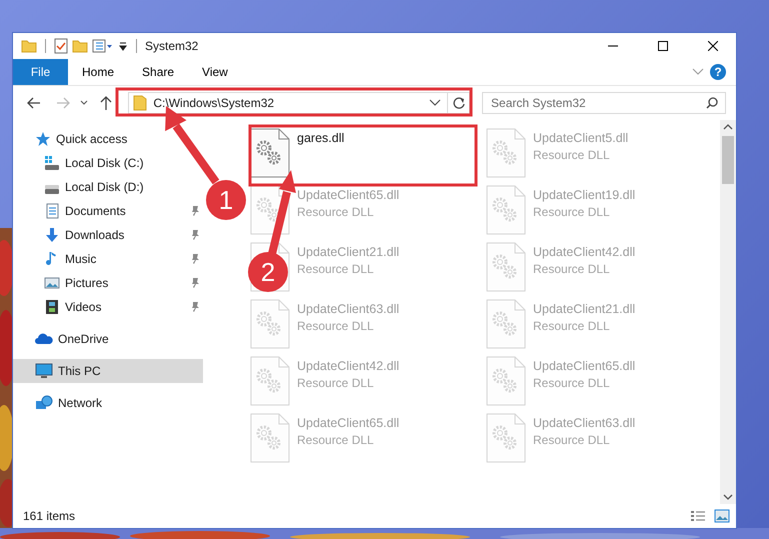 The height and width of the screenshot is (539, 769). What do you see at coordinates (60, 403) in the screenshot?
I see `sidebar-item: Network` at bounding box center [60, 403].